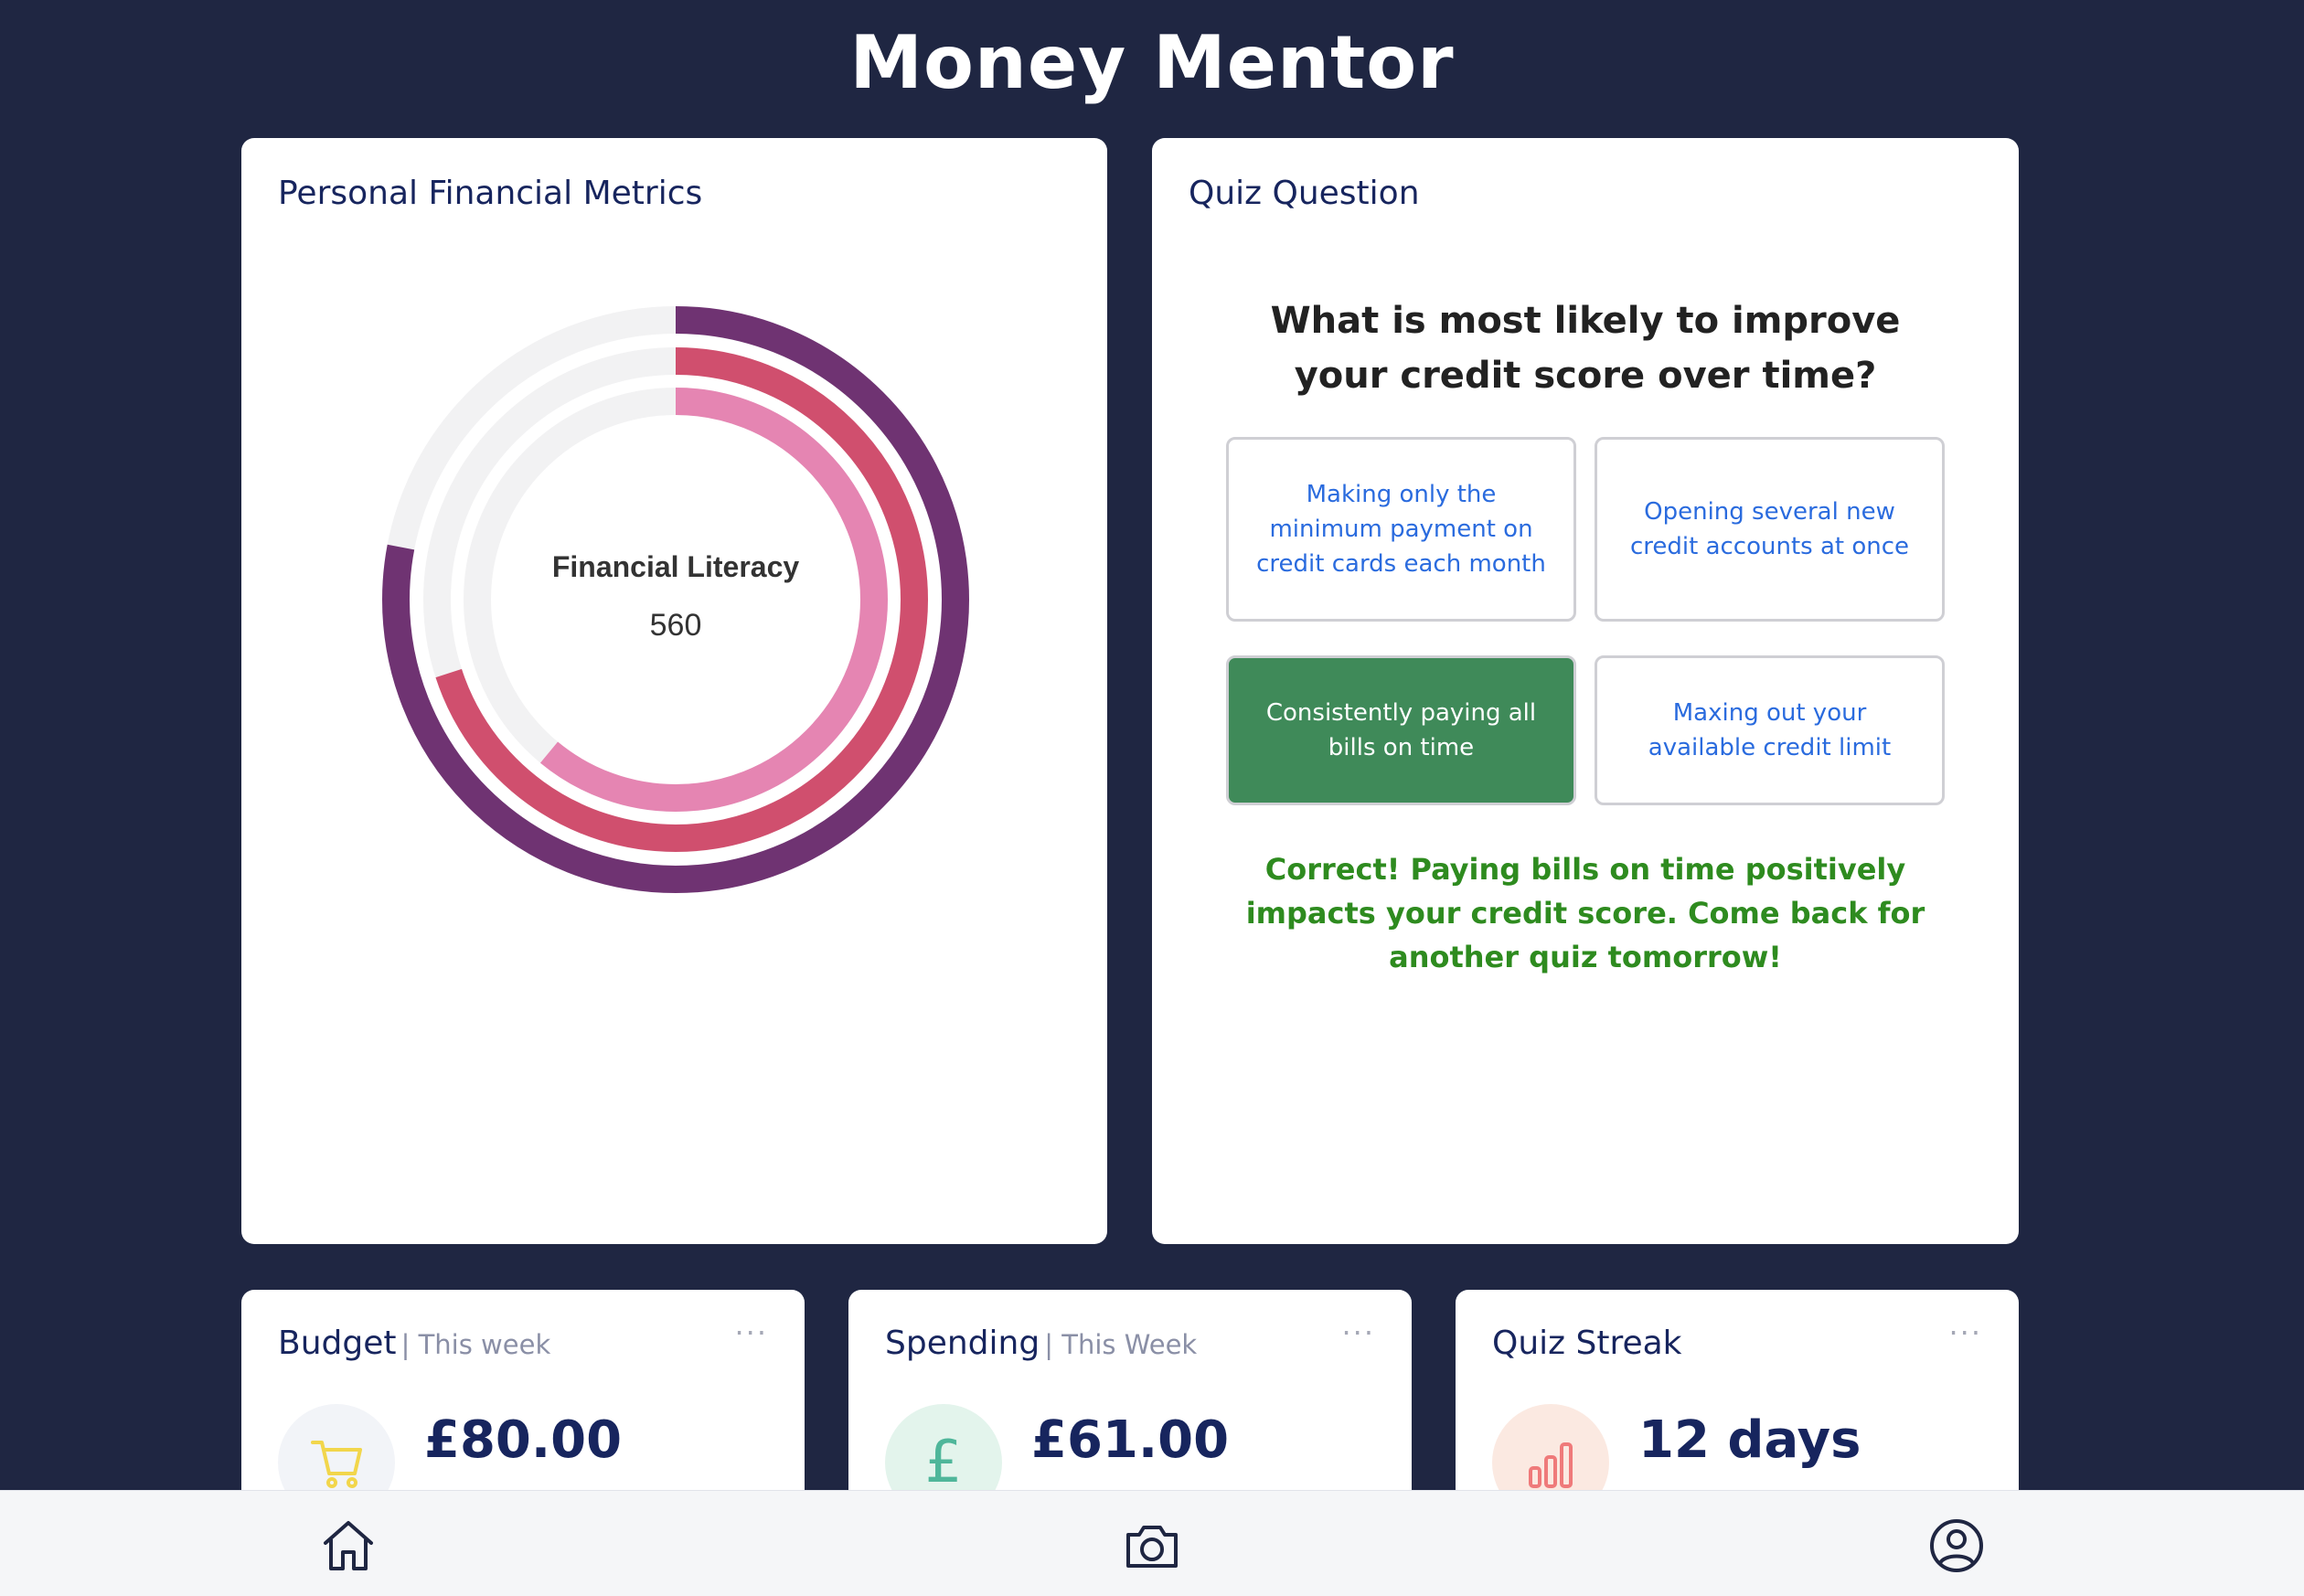  I want to click on budget-title-label: Budget, so click(337, 1343).